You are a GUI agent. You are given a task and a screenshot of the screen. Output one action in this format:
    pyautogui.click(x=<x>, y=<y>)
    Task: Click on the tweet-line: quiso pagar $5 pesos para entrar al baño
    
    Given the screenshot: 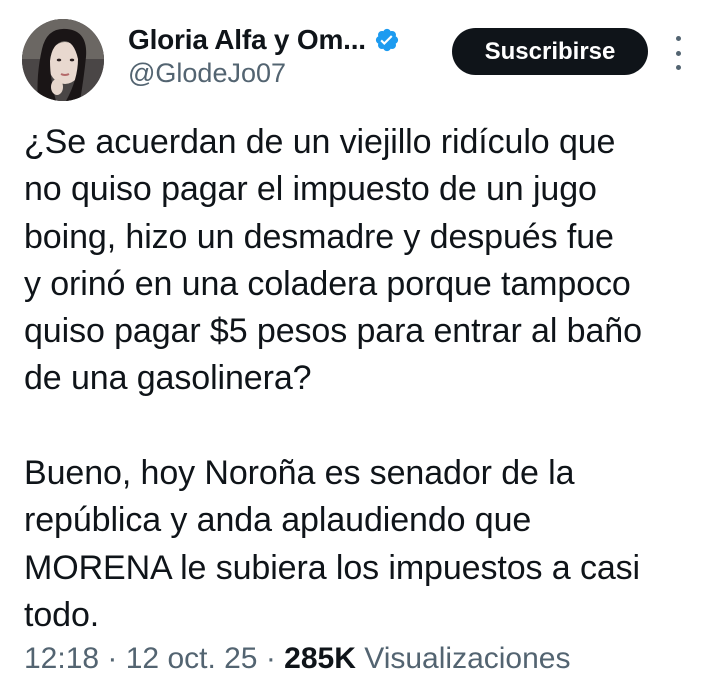 What is the action you would take?
    pyautogui.click(x=333, y=331)
    